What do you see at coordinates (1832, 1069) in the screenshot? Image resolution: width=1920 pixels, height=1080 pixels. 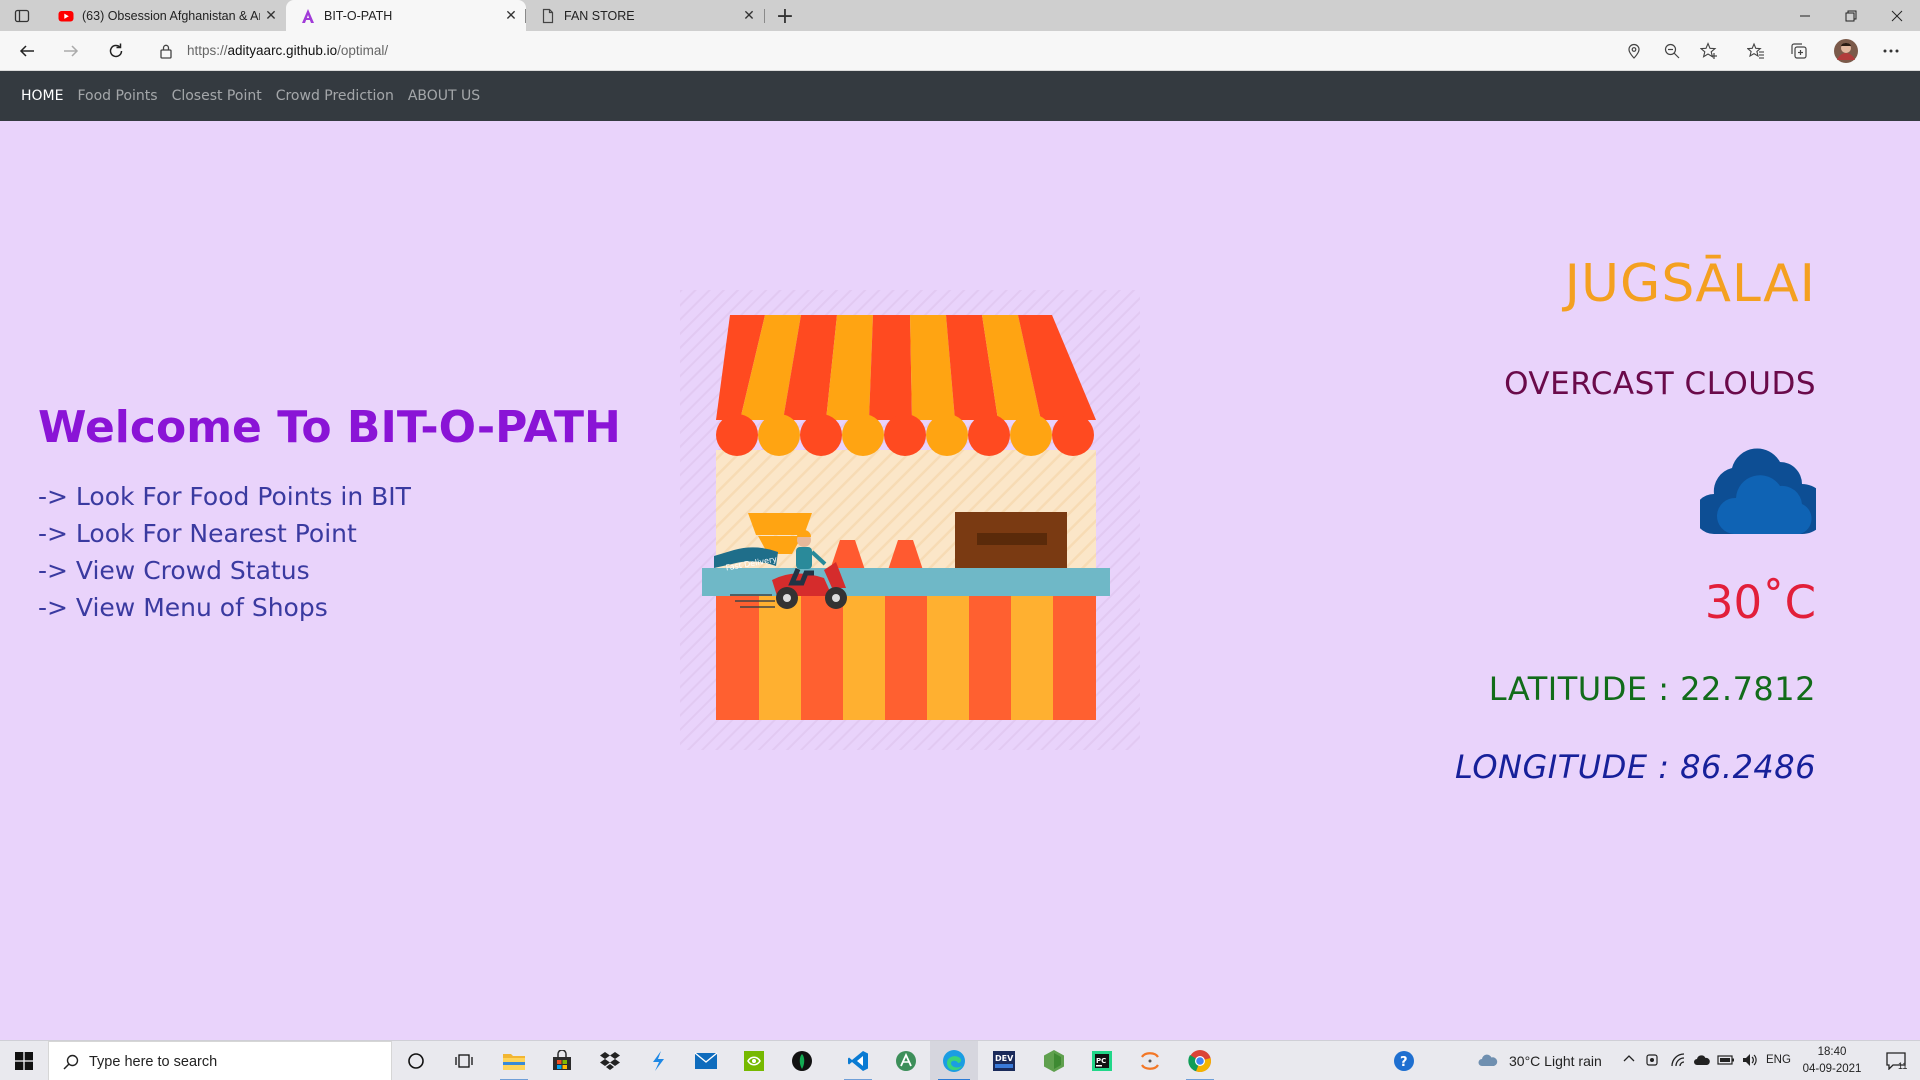 I see `clock-date: 04-09-2021` at bounding box center [1832, 1069].